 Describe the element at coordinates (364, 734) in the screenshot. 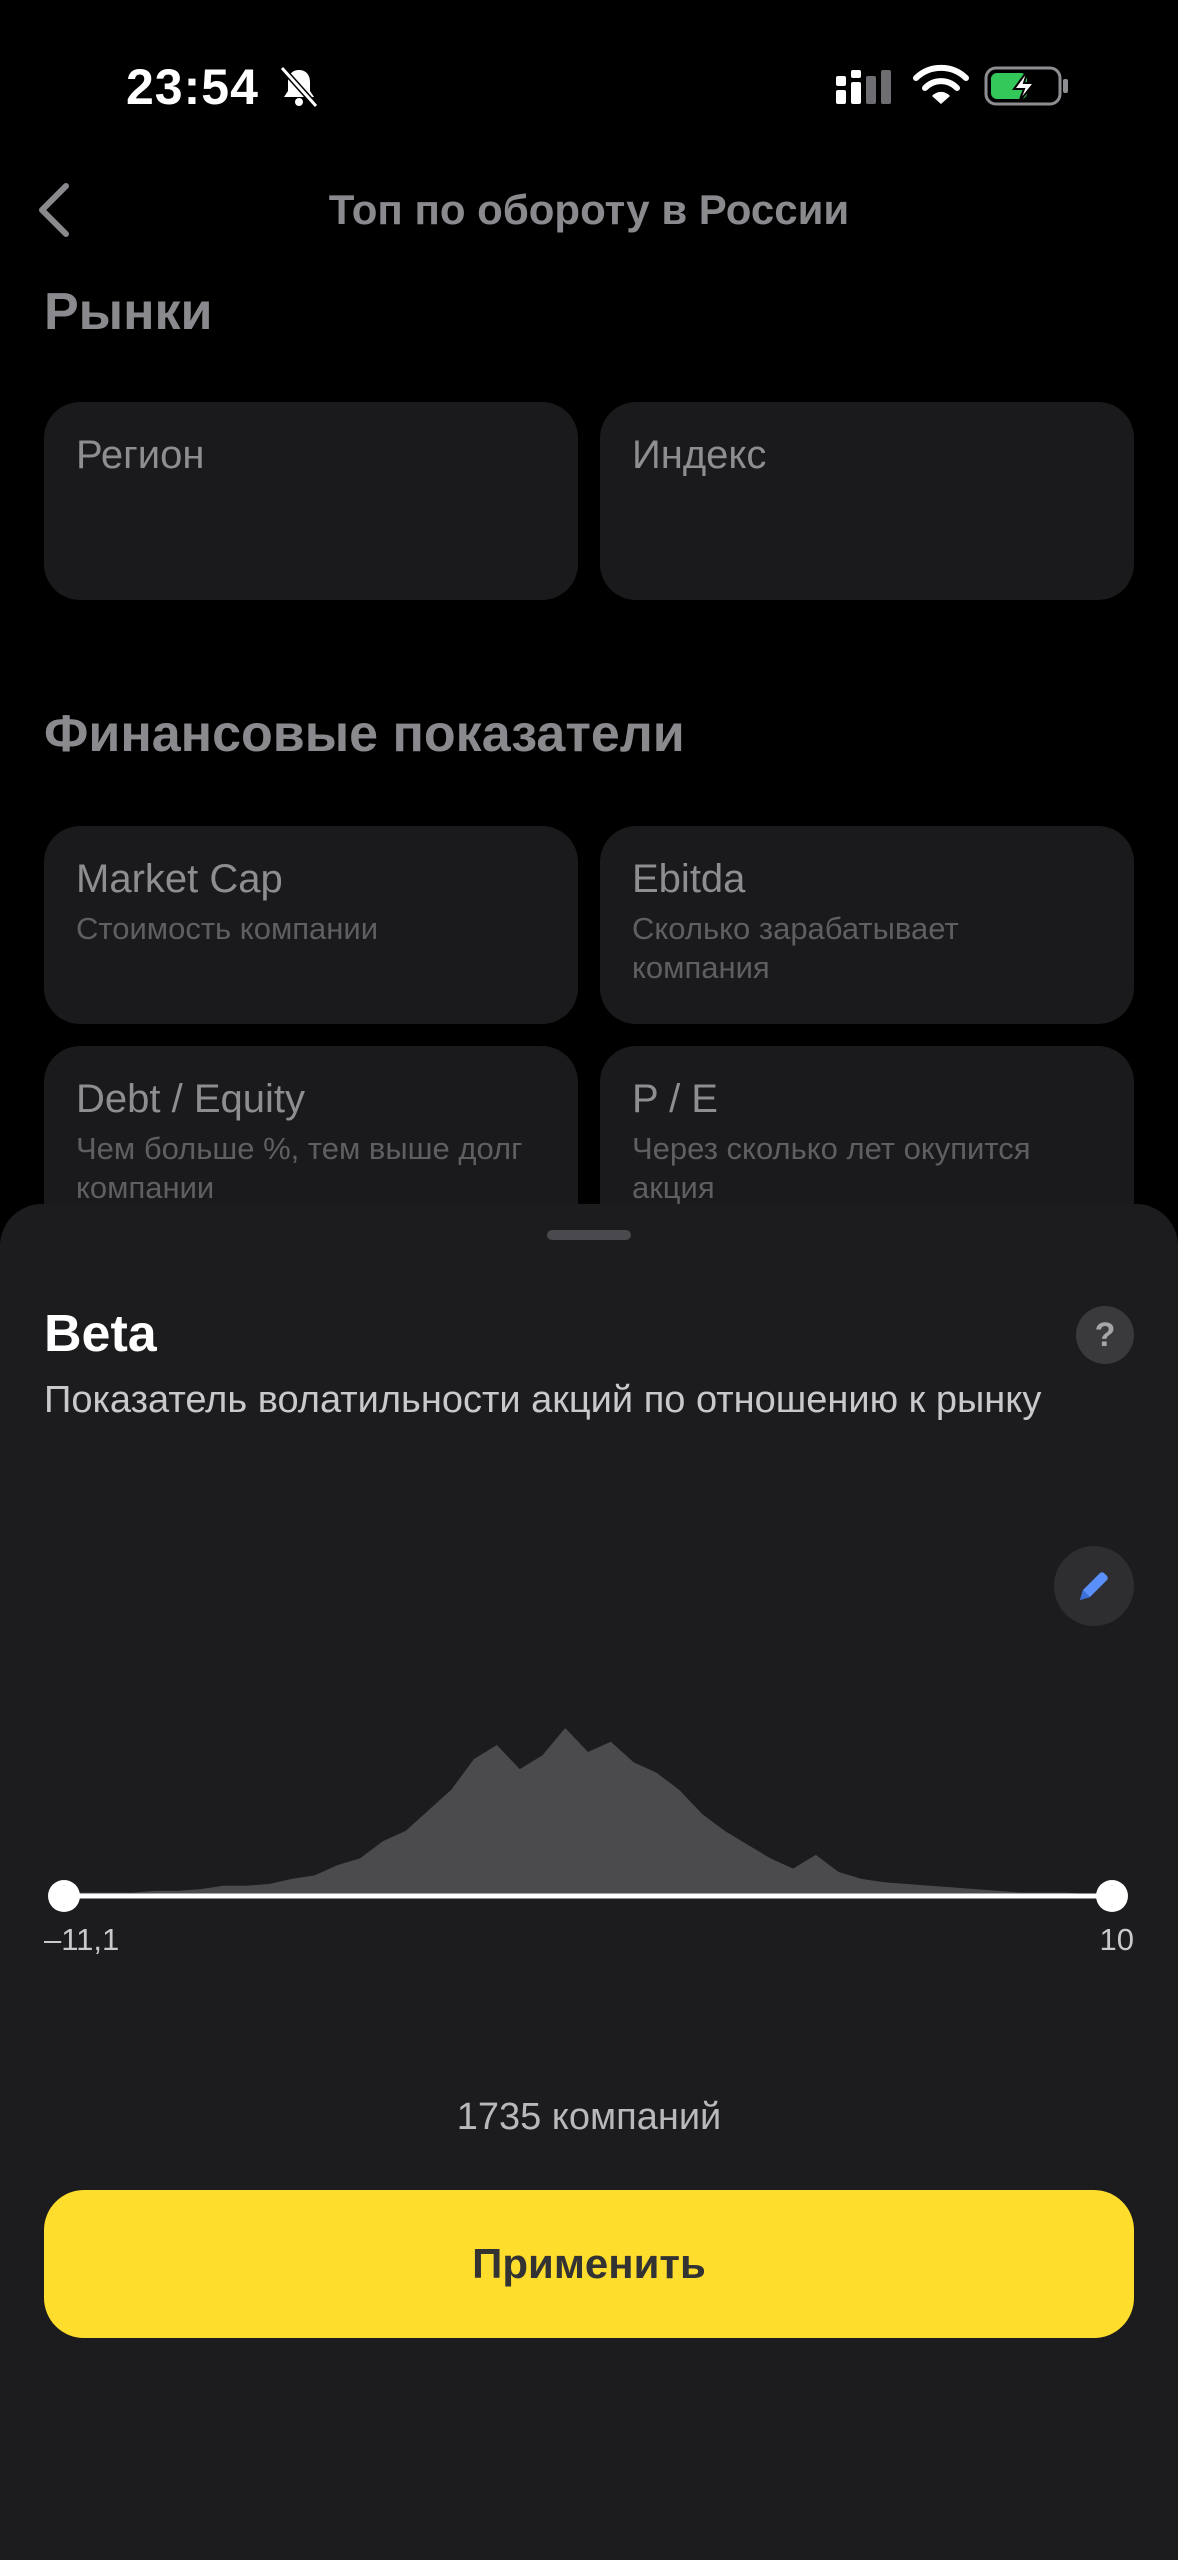

I see `section-title-financials: Финансовые показатели` at that location.